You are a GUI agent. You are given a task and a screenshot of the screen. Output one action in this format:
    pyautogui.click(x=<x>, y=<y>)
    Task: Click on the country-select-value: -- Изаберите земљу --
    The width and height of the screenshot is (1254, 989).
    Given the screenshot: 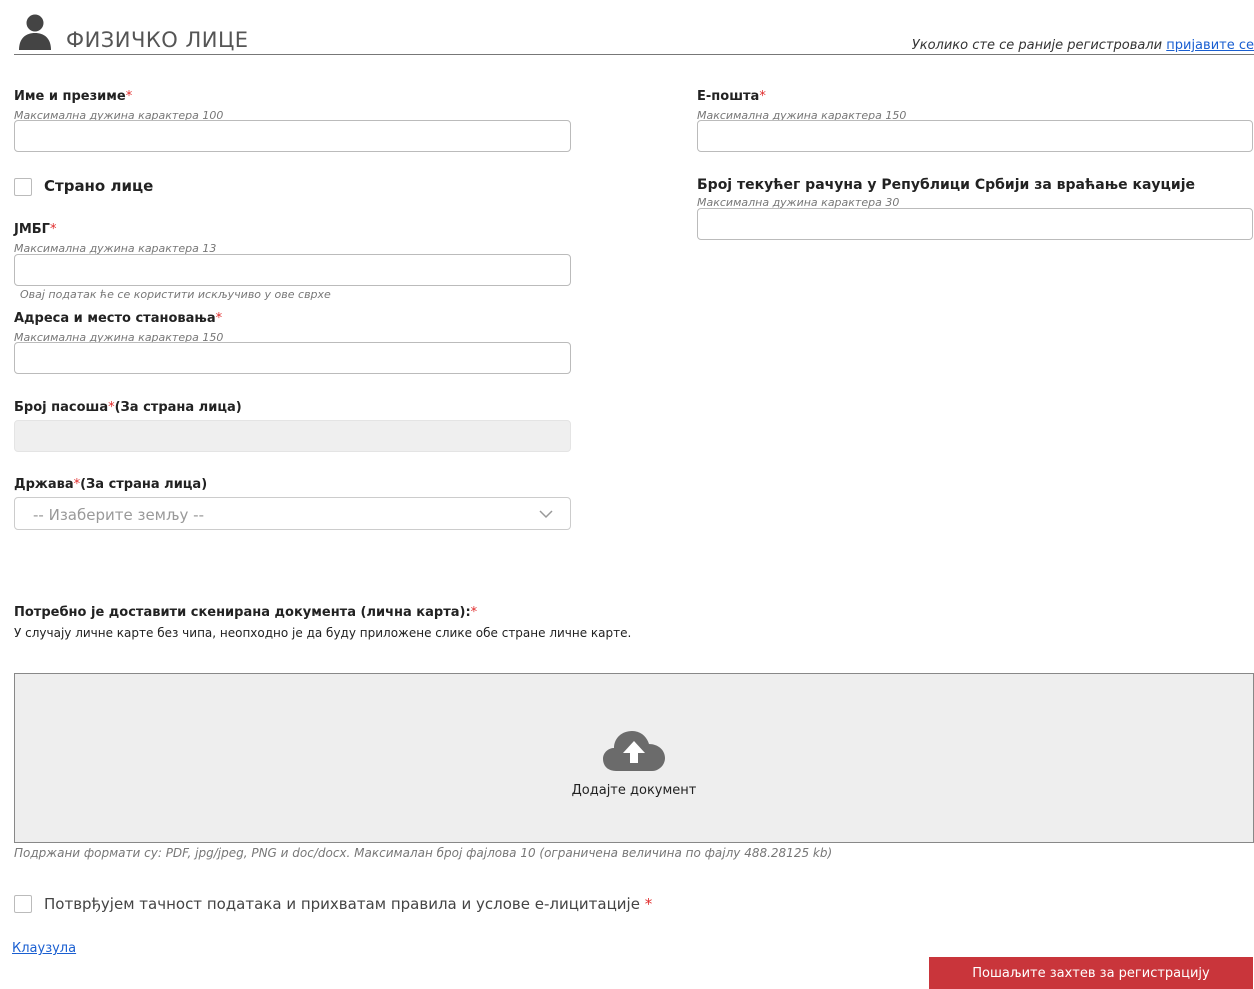 What is the action you would take?
    pyautogui.click(x=118, y=515)
    